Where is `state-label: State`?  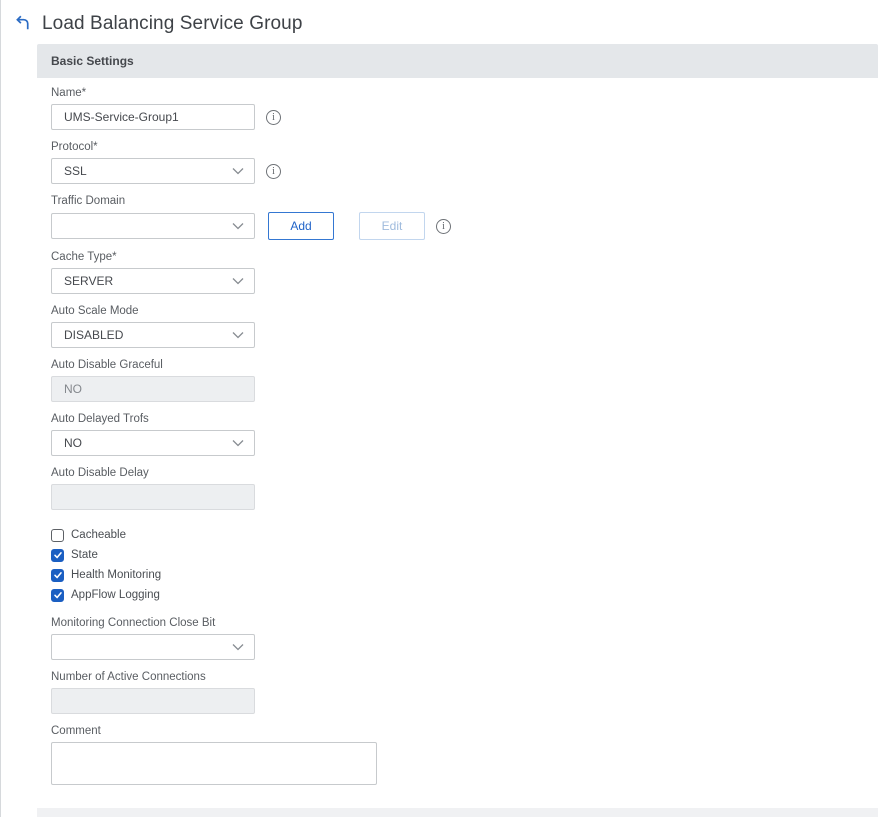
state-label: State is located at coordinates (84, 555).